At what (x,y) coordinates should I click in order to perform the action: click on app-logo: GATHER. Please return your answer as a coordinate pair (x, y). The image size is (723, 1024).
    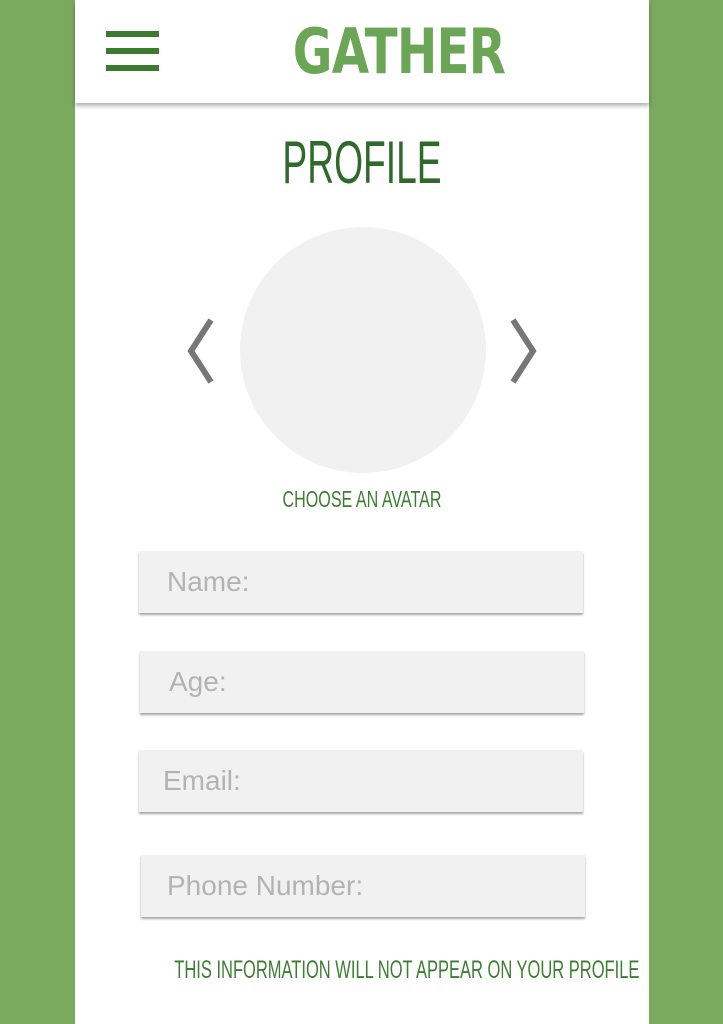
    Looking at the image, I should click on (399, 51).